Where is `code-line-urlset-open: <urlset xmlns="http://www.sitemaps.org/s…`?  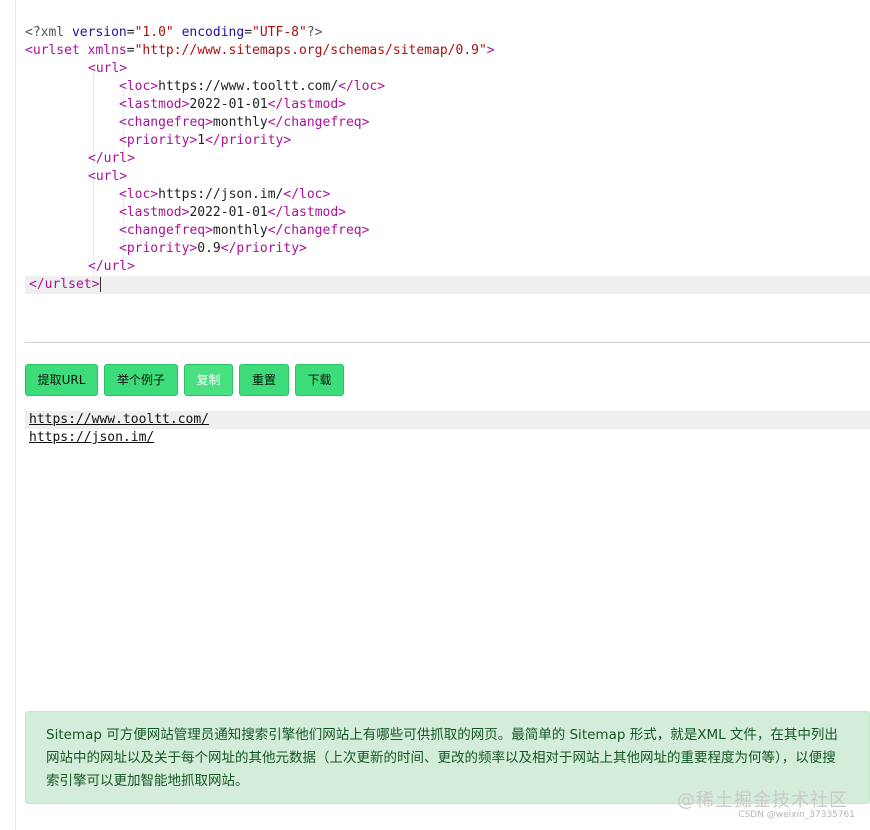 code-line-urlset-open: <urlset xmlns="http://www.sitemaps.org/s… is located at coordinates (260, 50).